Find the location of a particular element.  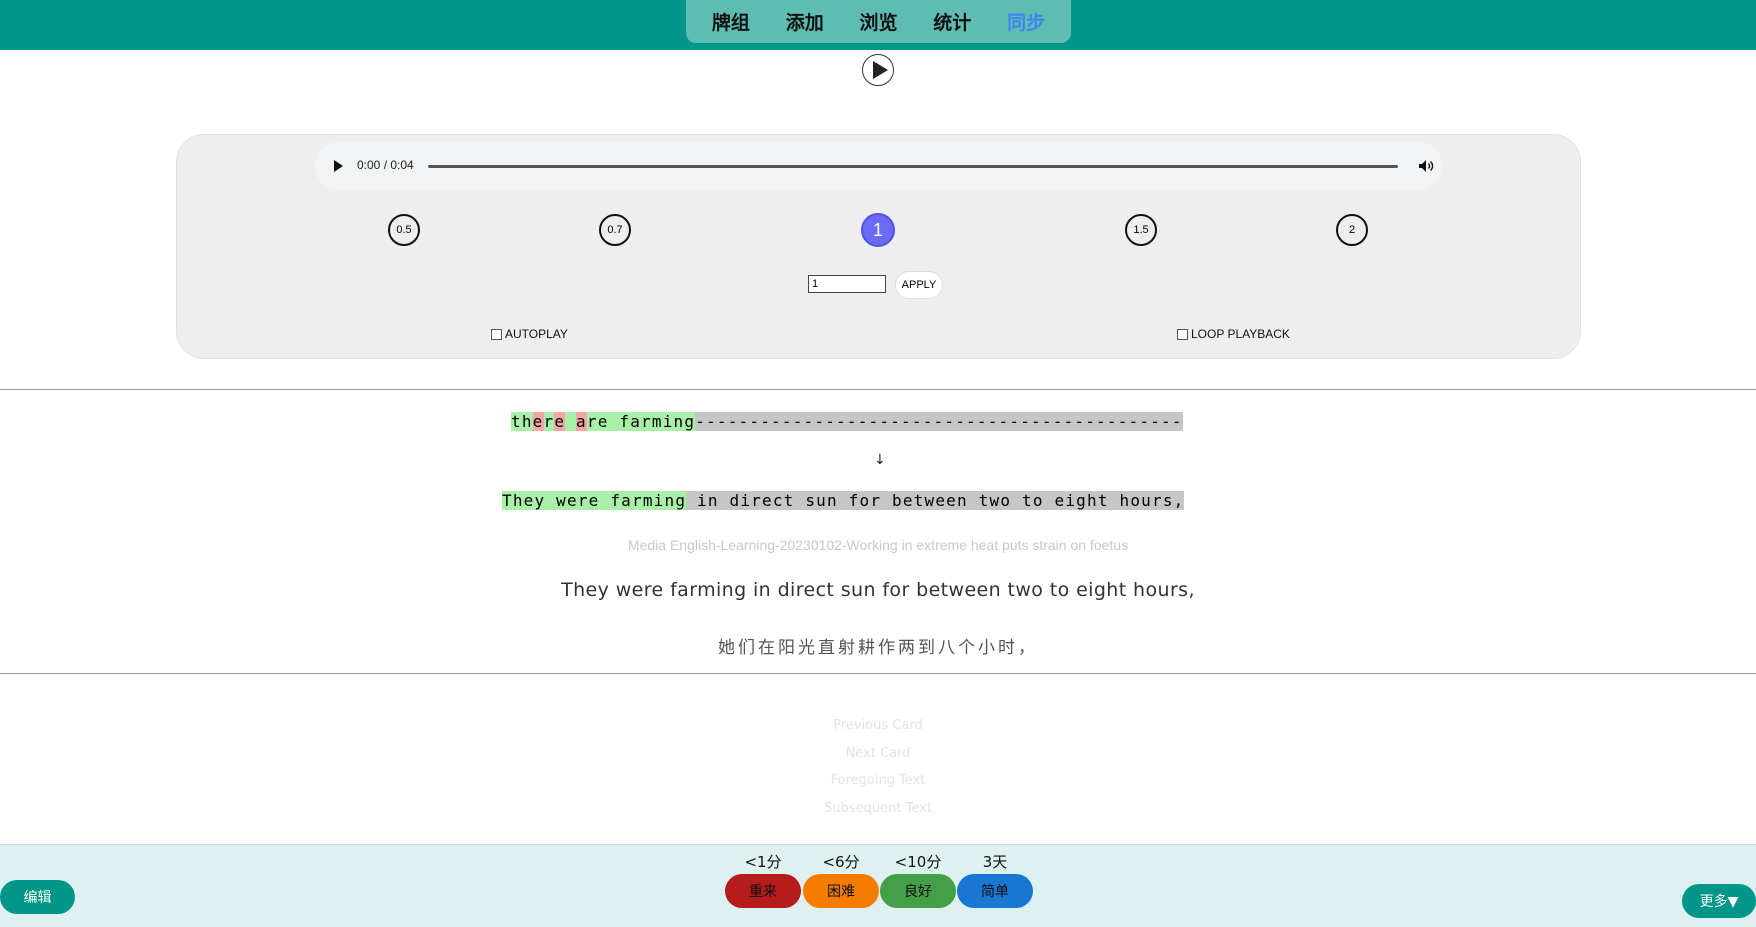

more-button: 更多▼ is located at coordinates (1719, 901).